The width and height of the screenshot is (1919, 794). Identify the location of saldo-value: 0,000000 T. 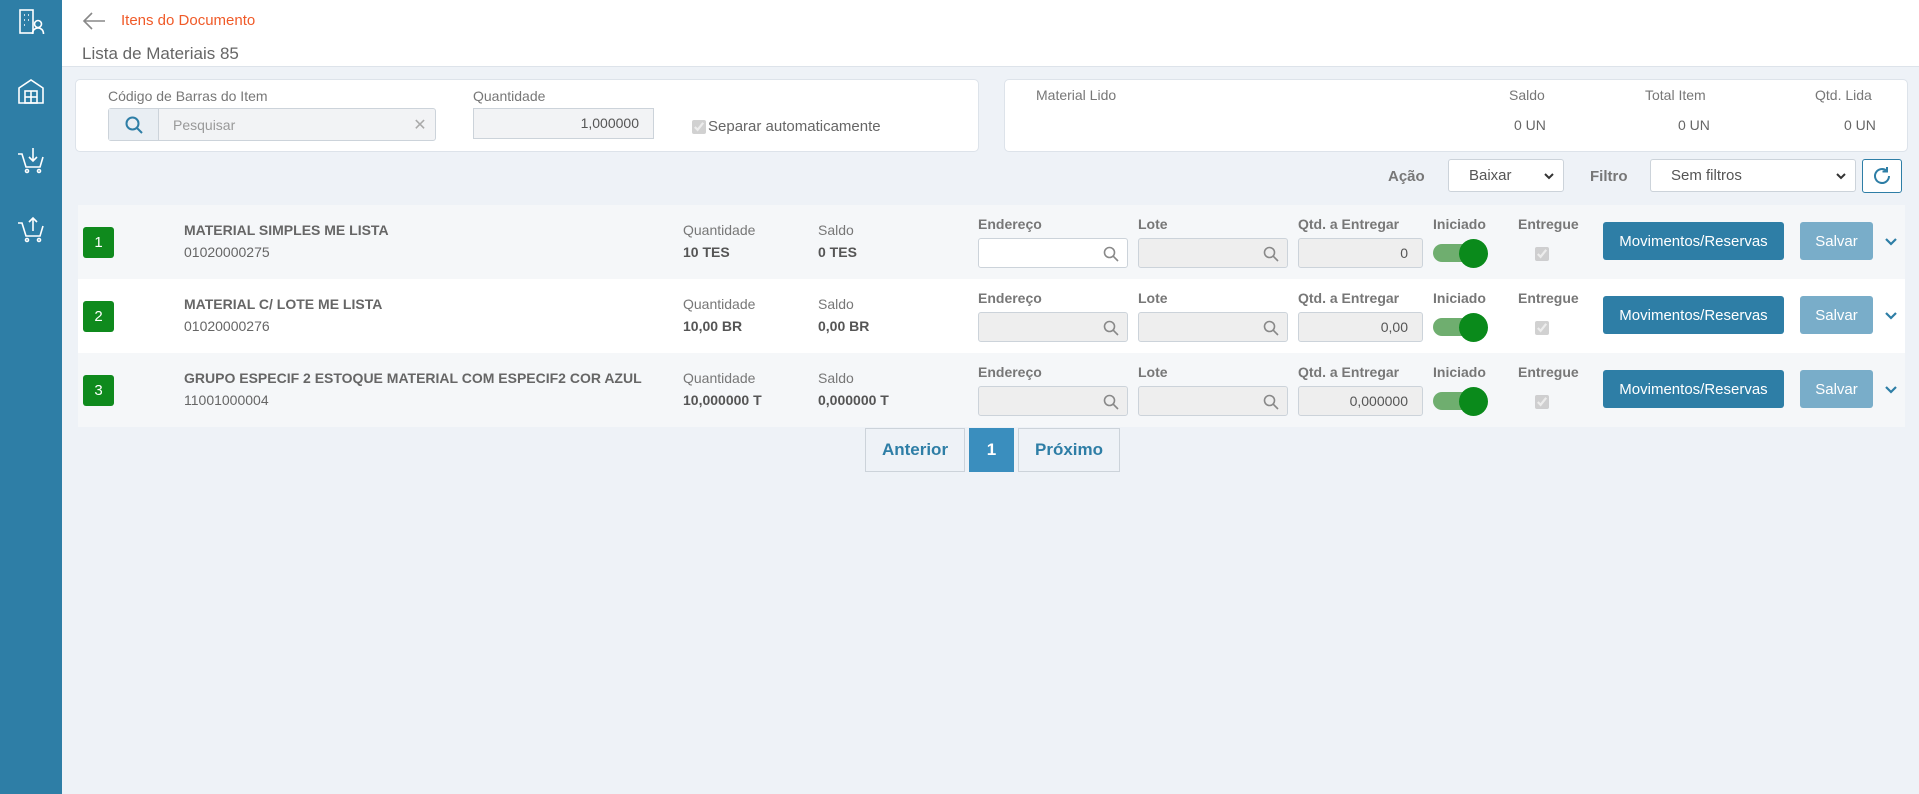
(853, 400).